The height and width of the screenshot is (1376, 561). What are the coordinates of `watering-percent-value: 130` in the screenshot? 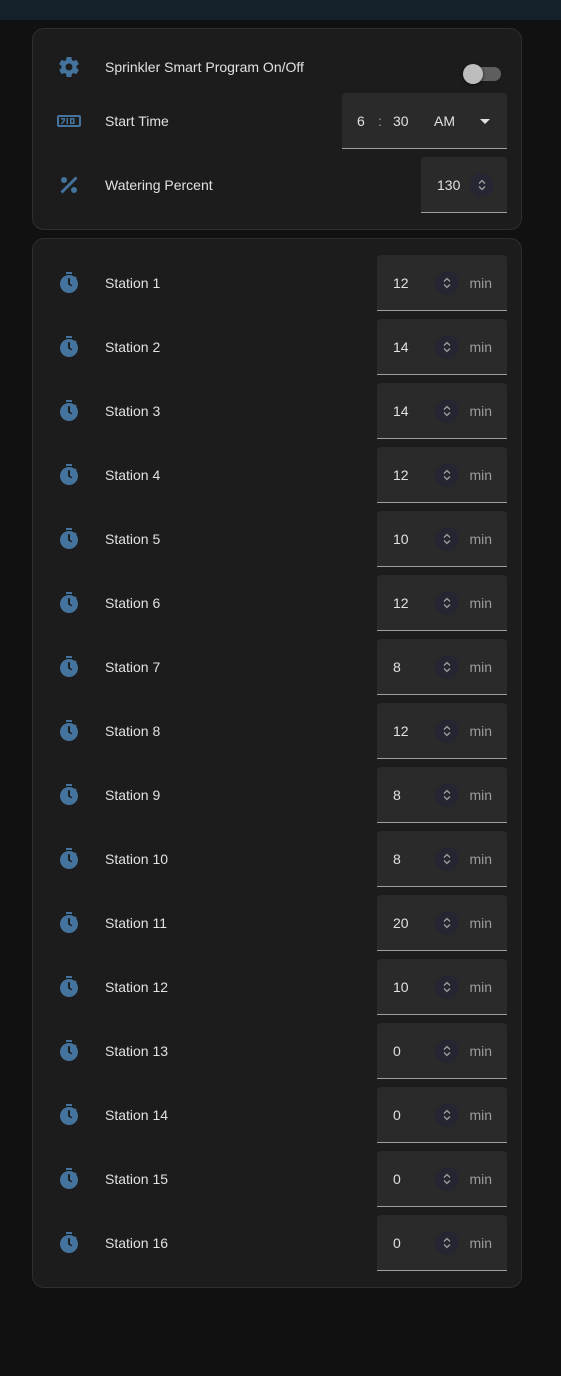 It's located at (448, 185).